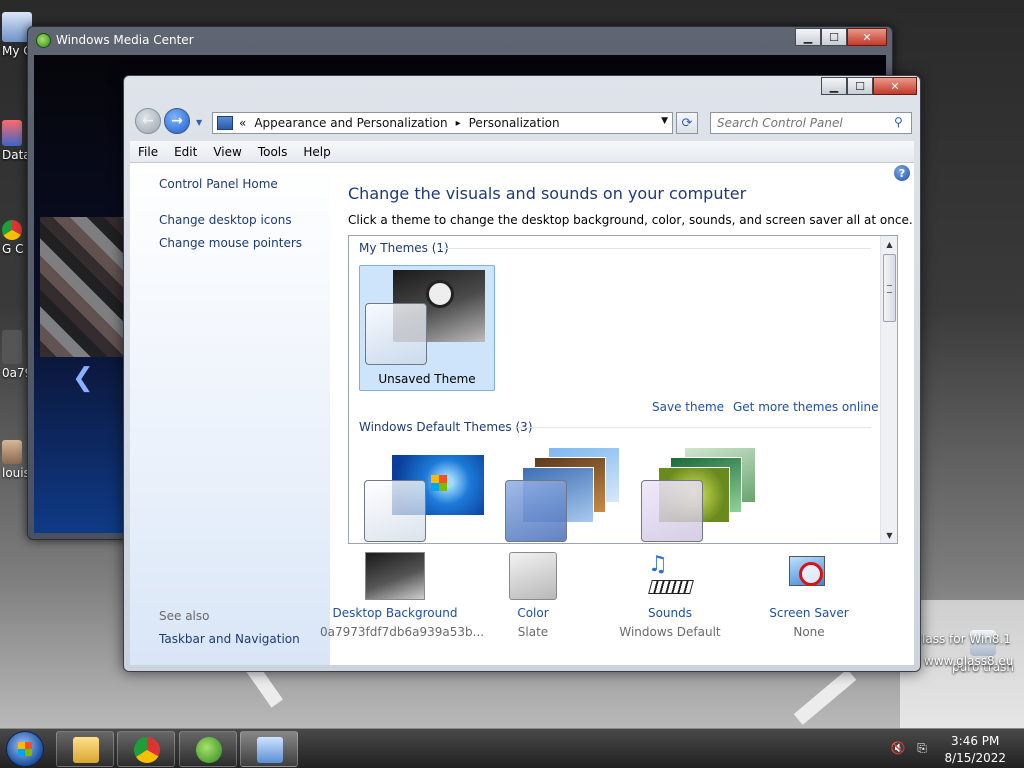 The image size is (1024, 768). Describe the element at coordinates (969, 661) in the screenshot. I see `watermark-line-2: www.glass8.eu` at that location.